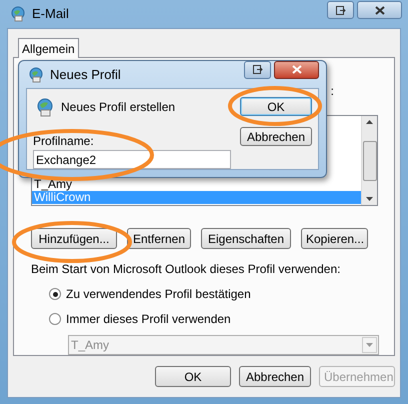 The width and height of the screenshot is (408, 404). Describe the element at coordinates (186, 269) in the screenshot. I see `startup-label: Beim Start von Microsoft Outlook dieses Profil verwenden:` at that location.